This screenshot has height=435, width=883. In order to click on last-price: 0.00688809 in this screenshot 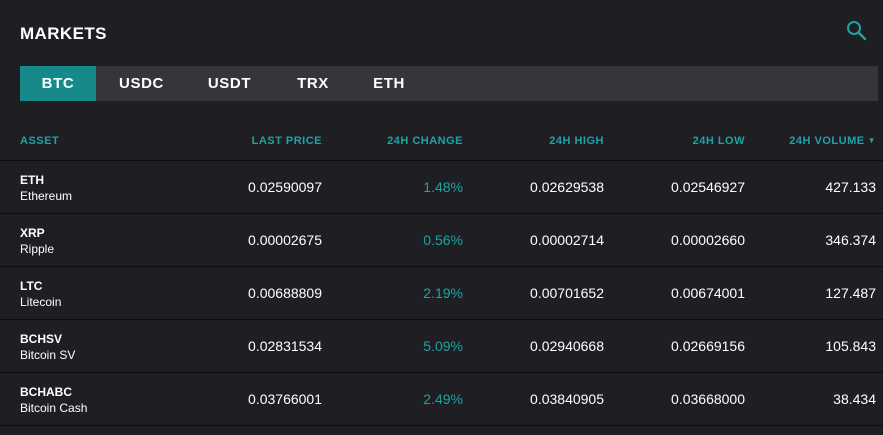, I will do `click(285, 293)`.